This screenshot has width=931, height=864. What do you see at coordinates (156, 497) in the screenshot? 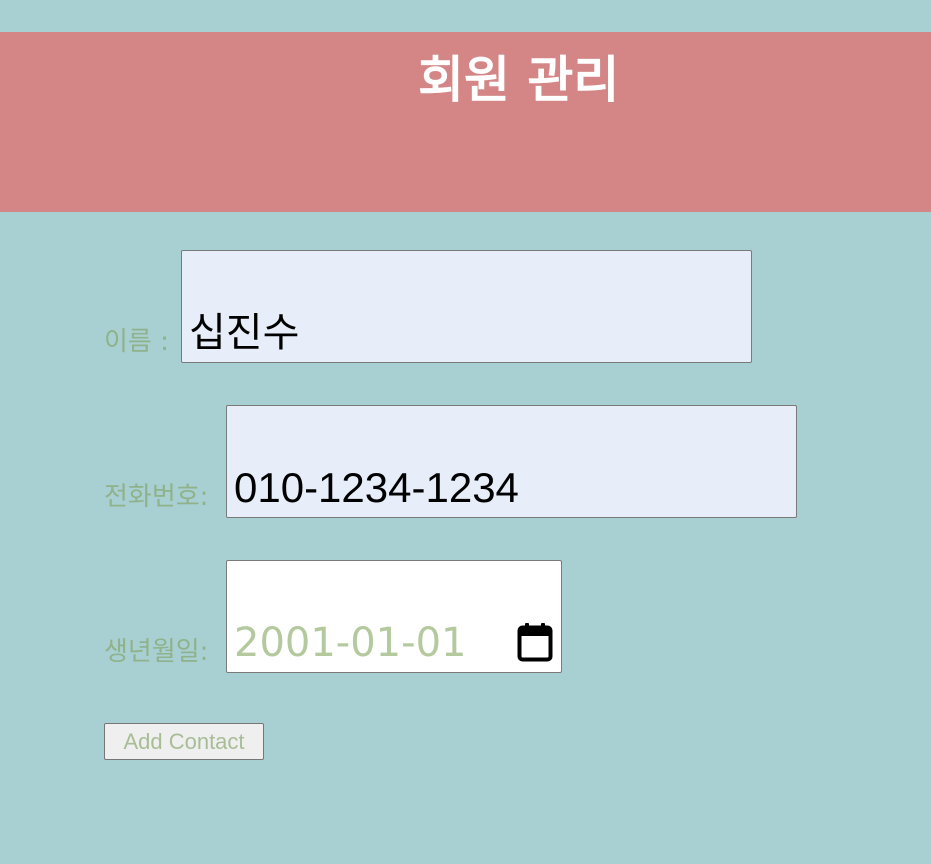
I see `phone-label: 전화번호:` at bounding box center [156, 497].